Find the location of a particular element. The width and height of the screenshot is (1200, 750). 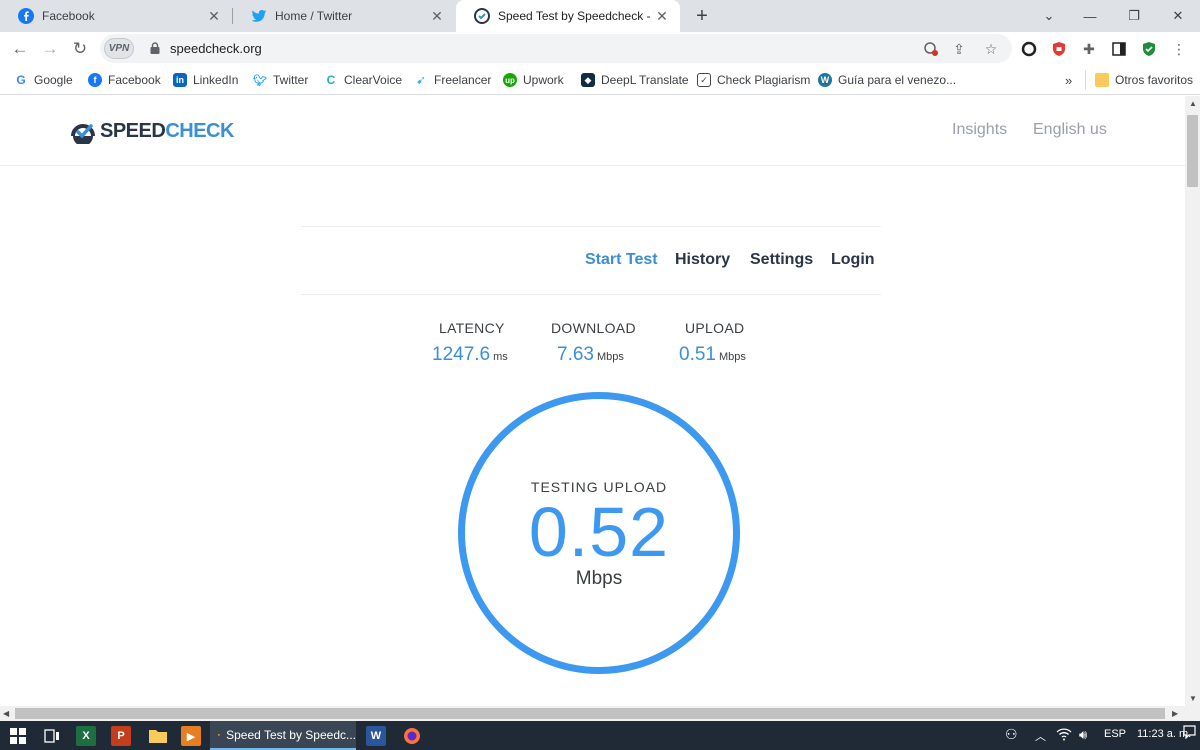

twitter-icon is located at coordinates (259, 16).